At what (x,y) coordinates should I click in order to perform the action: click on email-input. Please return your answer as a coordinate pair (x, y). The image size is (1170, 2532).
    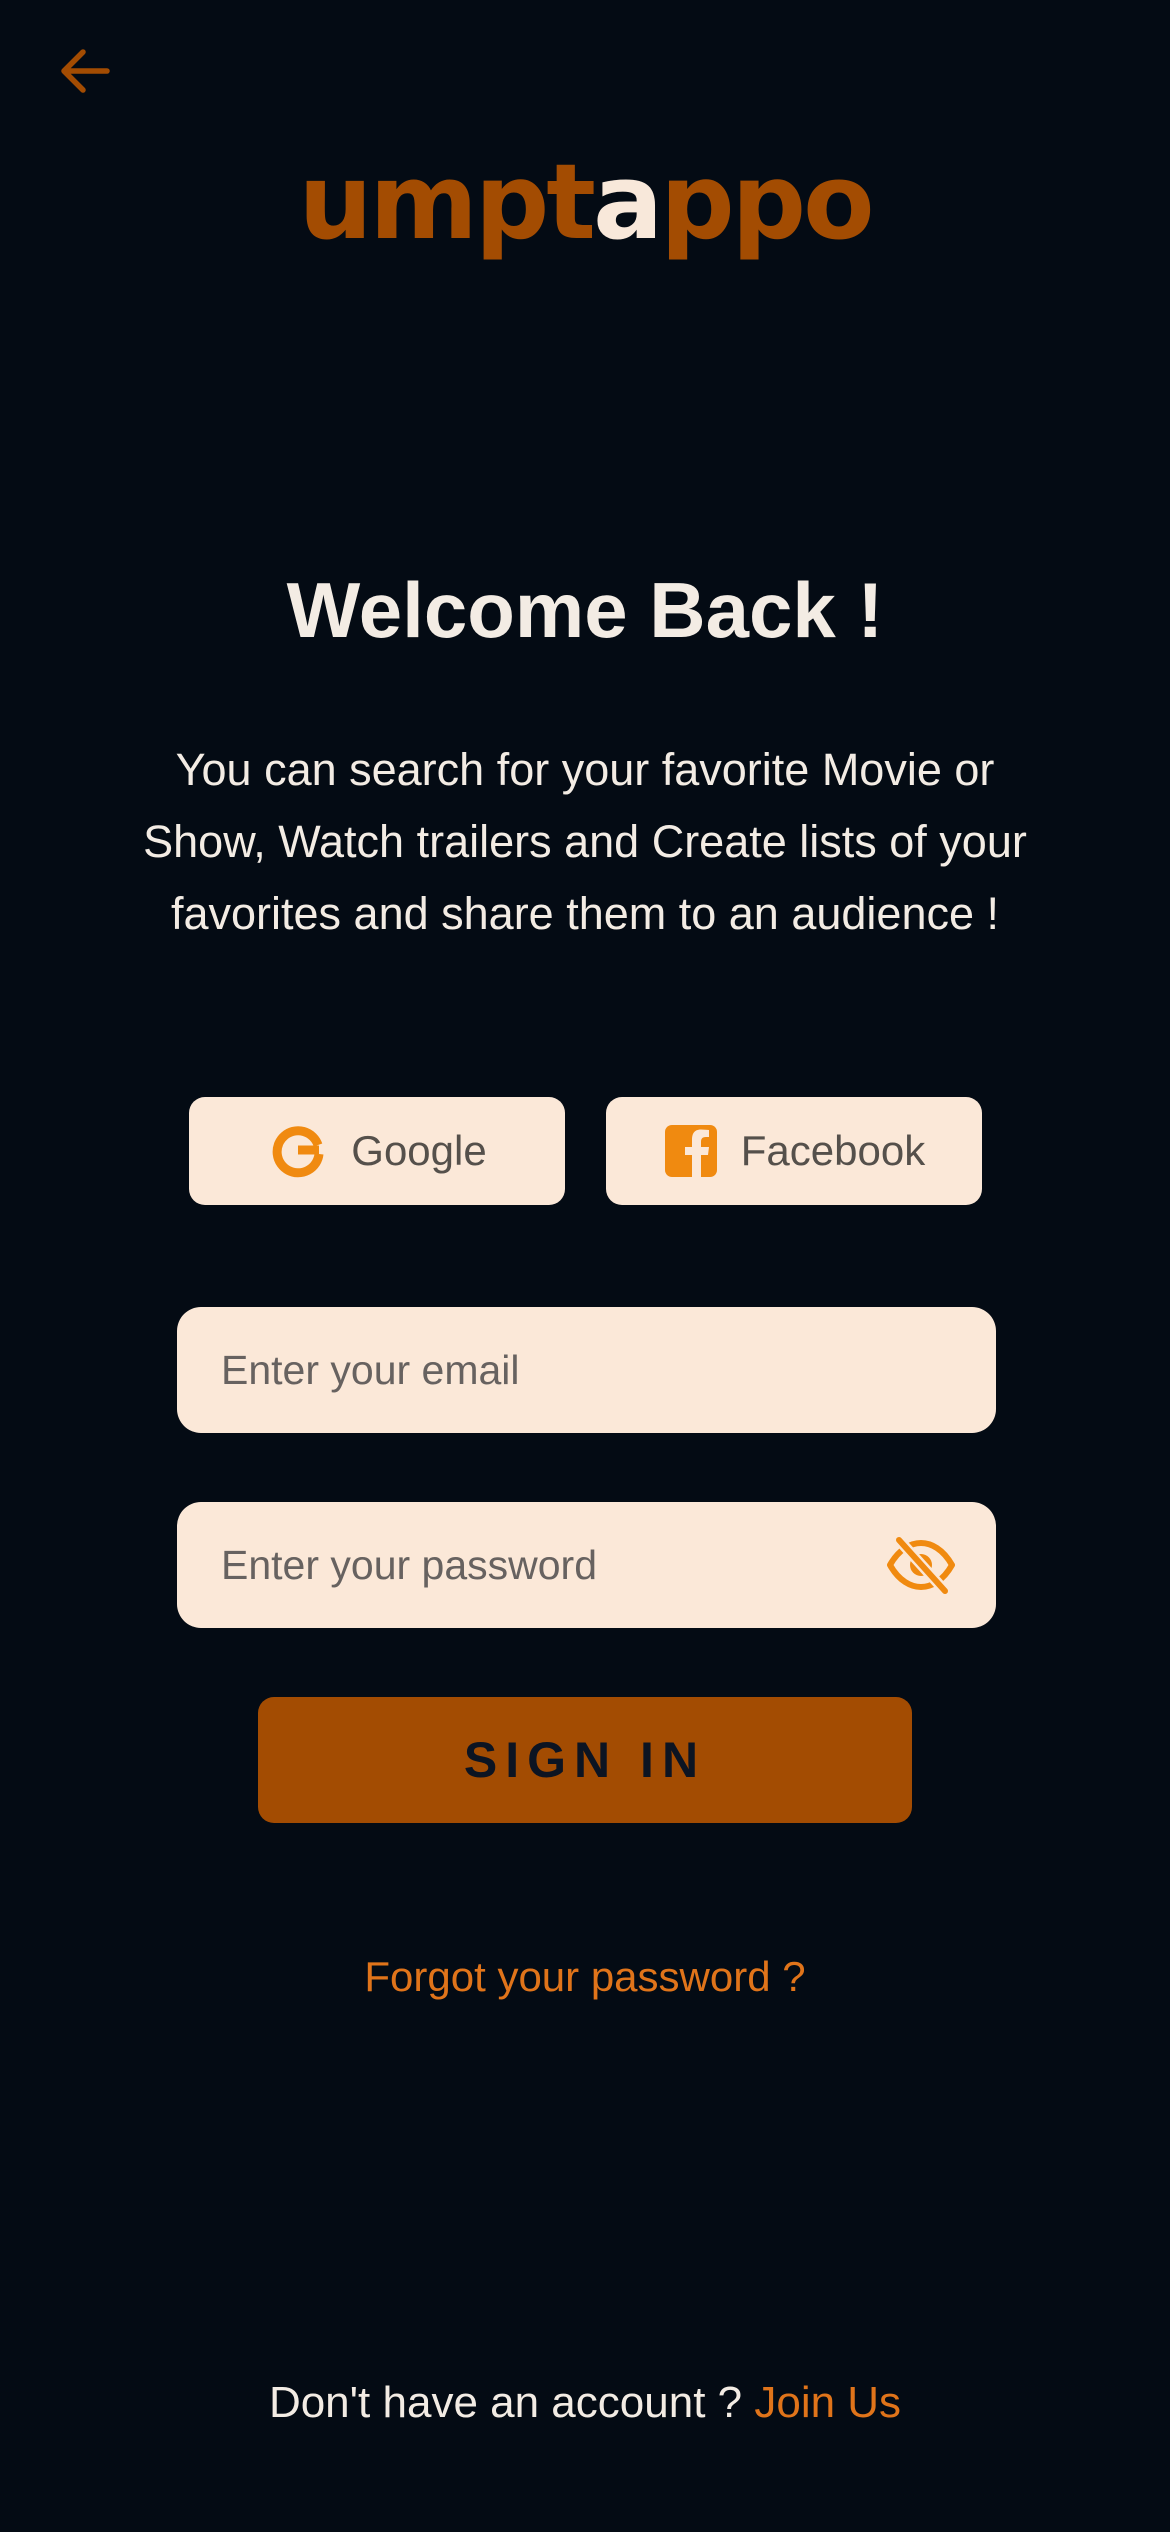
    Looking at the image, I should click on (586, 1370).